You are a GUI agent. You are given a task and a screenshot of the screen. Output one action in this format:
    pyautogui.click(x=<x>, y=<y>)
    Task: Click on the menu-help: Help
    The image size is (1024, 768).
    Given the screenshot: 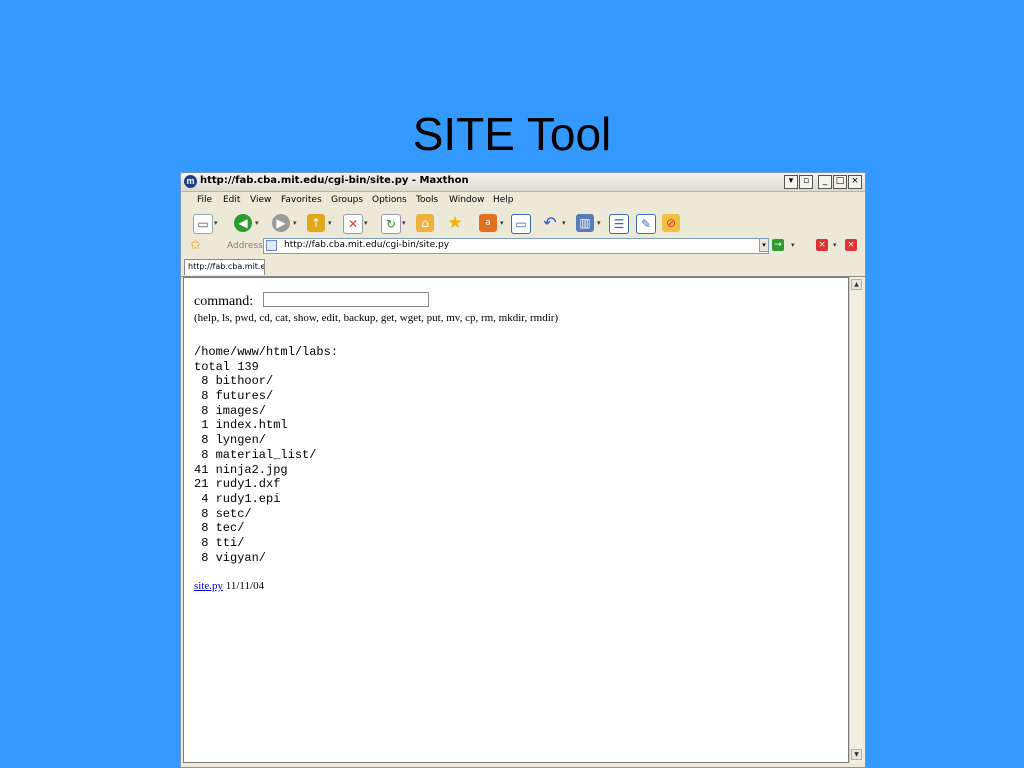 What is the action you would take?
    pyautogui.click(x=503, y=200)
    